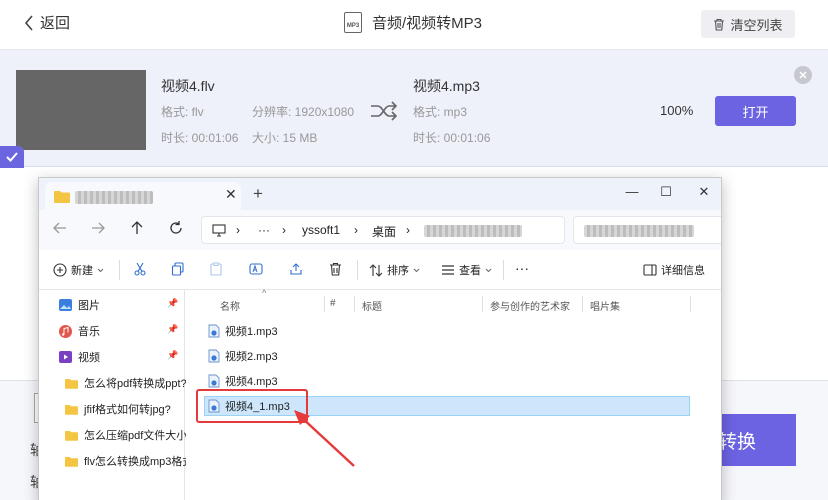 This screenshot has width=828, height=500. What do you see at coordinates (182, 112) in the screenshot?
I see `source-format: 格式: flv` at bounding box center [182, 112].